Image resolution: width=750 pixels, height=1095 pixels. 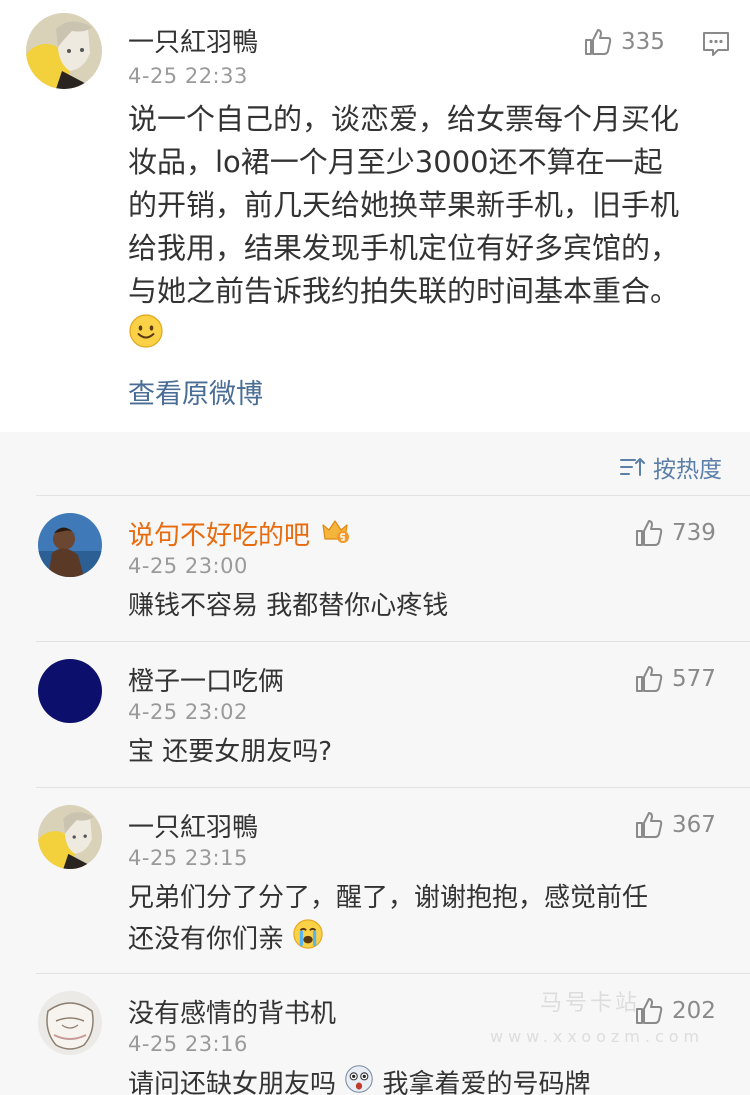 I want to click on post-time: 4-25 22:33, so click(x=188, y=76).